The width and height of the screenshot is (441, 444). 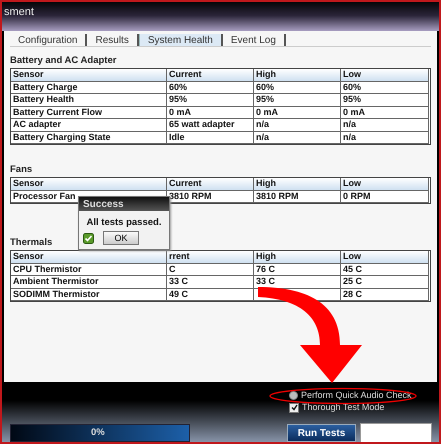 I want to click on progress-label: 0%, so click(x=98, y=432).